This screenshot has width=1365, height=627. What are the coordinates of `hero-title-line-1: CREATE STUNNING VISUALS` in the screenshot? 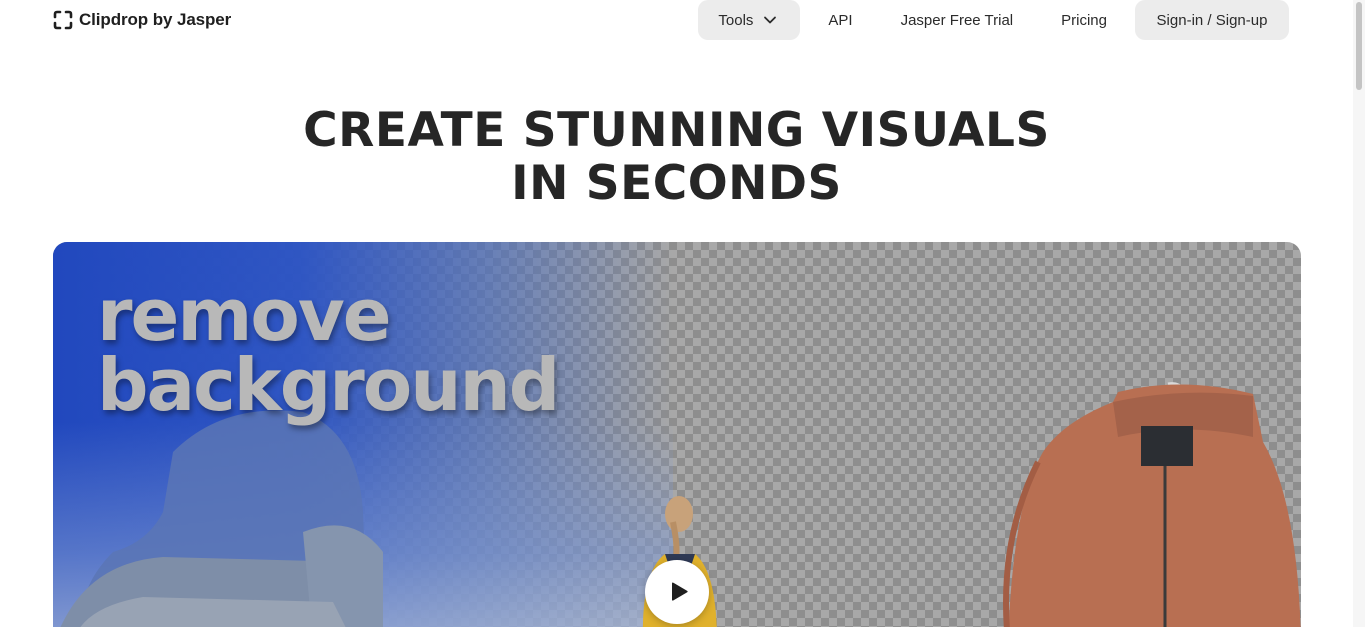 It's located at (676, 130).